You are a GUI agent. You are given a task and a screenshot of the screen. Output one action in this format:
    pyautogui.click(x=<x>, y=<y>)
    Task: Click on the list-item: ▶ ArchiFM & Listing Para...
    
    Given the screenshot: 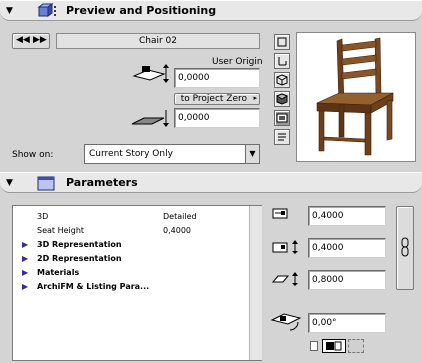 What is the action you would take?
    pyautogui.click(x=138, y=287)
    